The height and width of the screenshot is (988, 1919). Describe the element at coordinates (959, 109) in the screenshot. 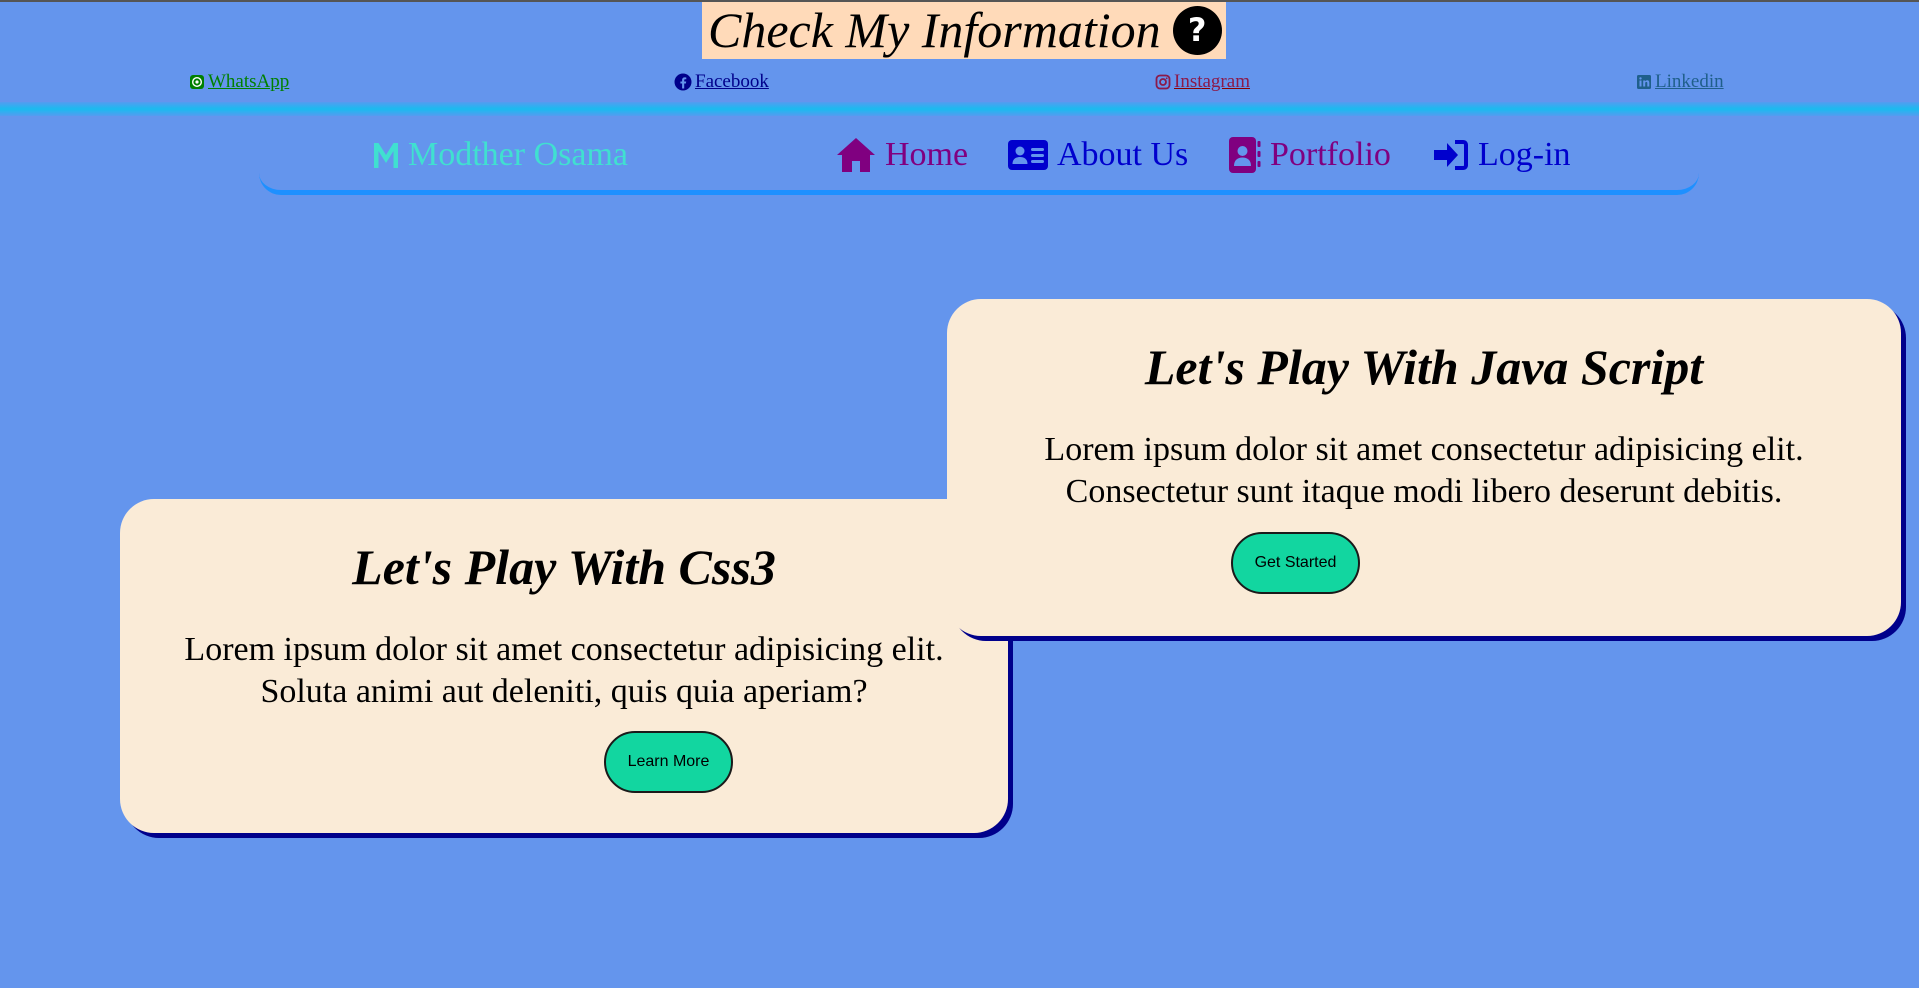

I see `header-divider` at that location.